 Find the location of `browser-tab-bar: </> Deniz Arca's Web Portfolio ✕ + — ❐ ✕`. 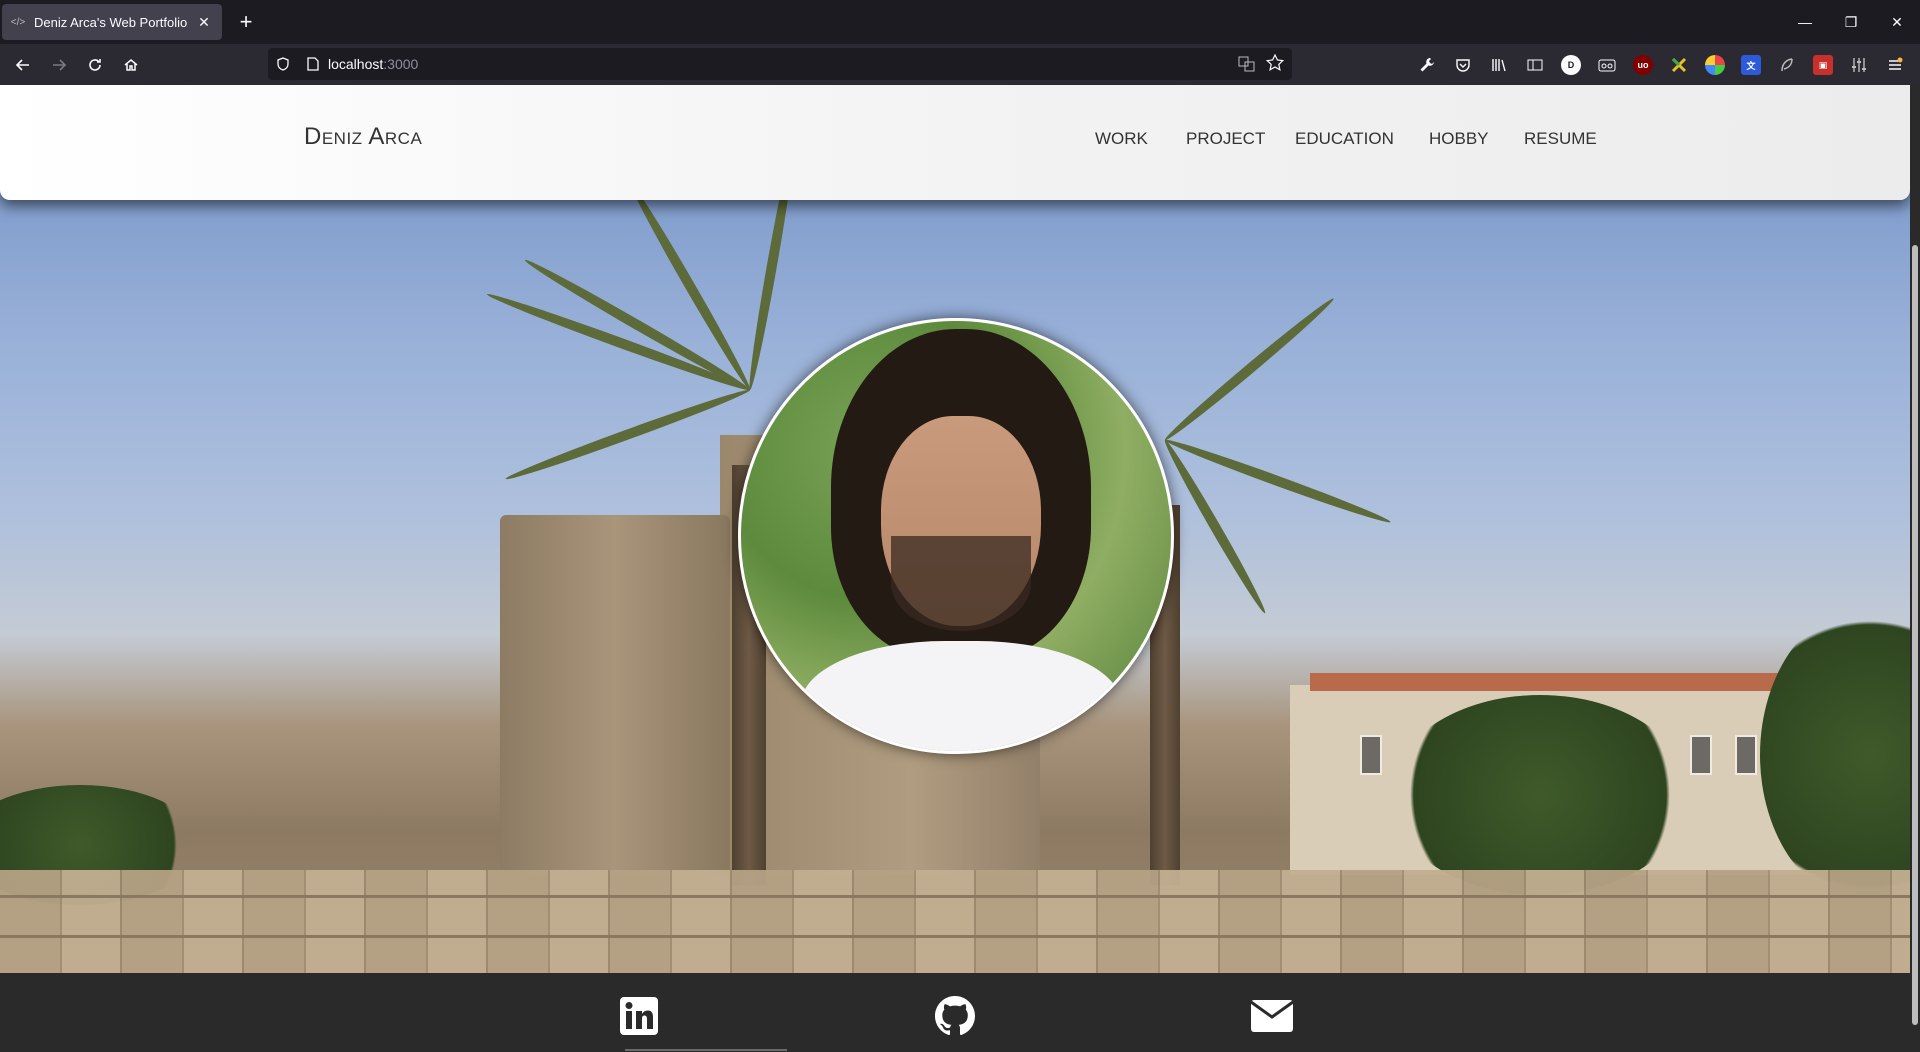

browser-tab-bar: </> Deniz Arca's Web Portfolio ✕ + — ❐ ✕ is located at coordinates (960, 22).